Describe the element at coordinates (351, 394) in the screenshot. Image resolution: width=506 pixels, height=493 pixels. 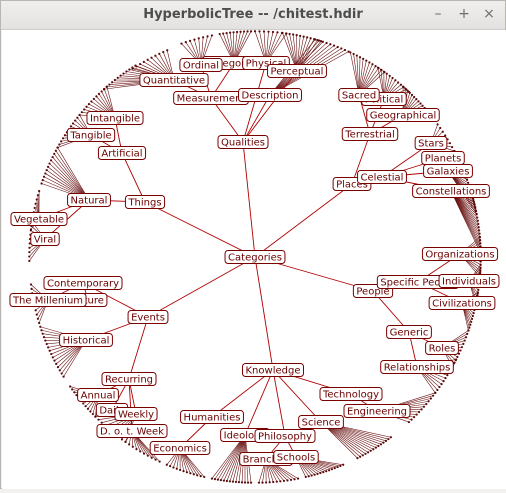
I see `tree-node-technology: Technology` at that location.